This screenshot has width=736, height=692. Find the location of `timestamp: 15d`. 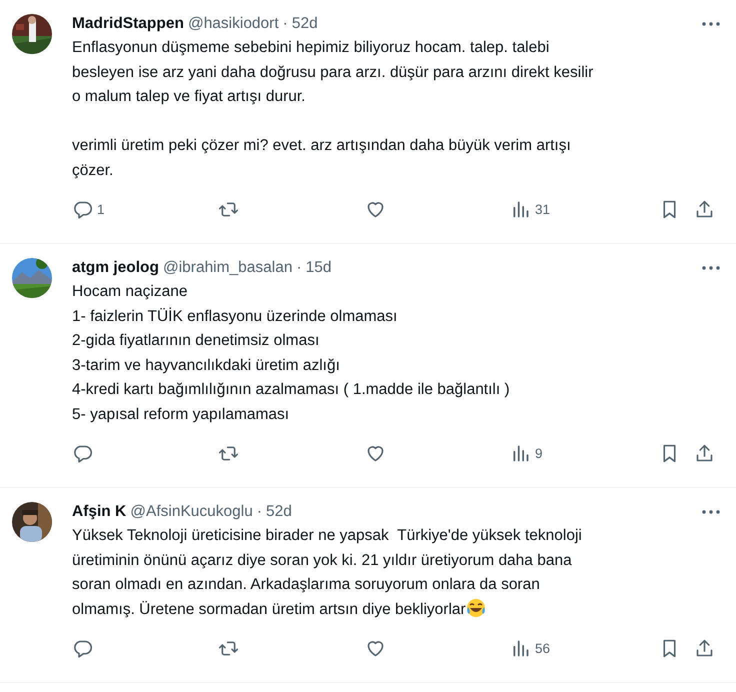

timestamp: 15d is located at coordinates (319, 268).